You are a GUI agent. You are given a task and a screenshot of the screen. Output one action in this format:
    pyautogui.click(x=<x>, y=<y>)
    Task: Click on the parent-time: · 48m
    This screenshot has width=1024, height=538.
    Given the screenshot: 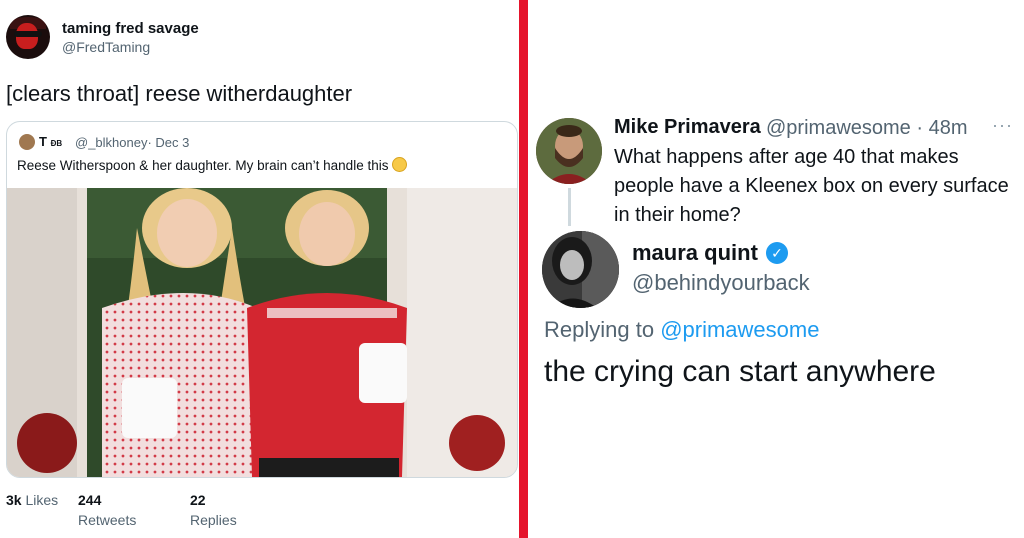 What is the action you would take?
    pyautogui.click(x=942, y=128)
    